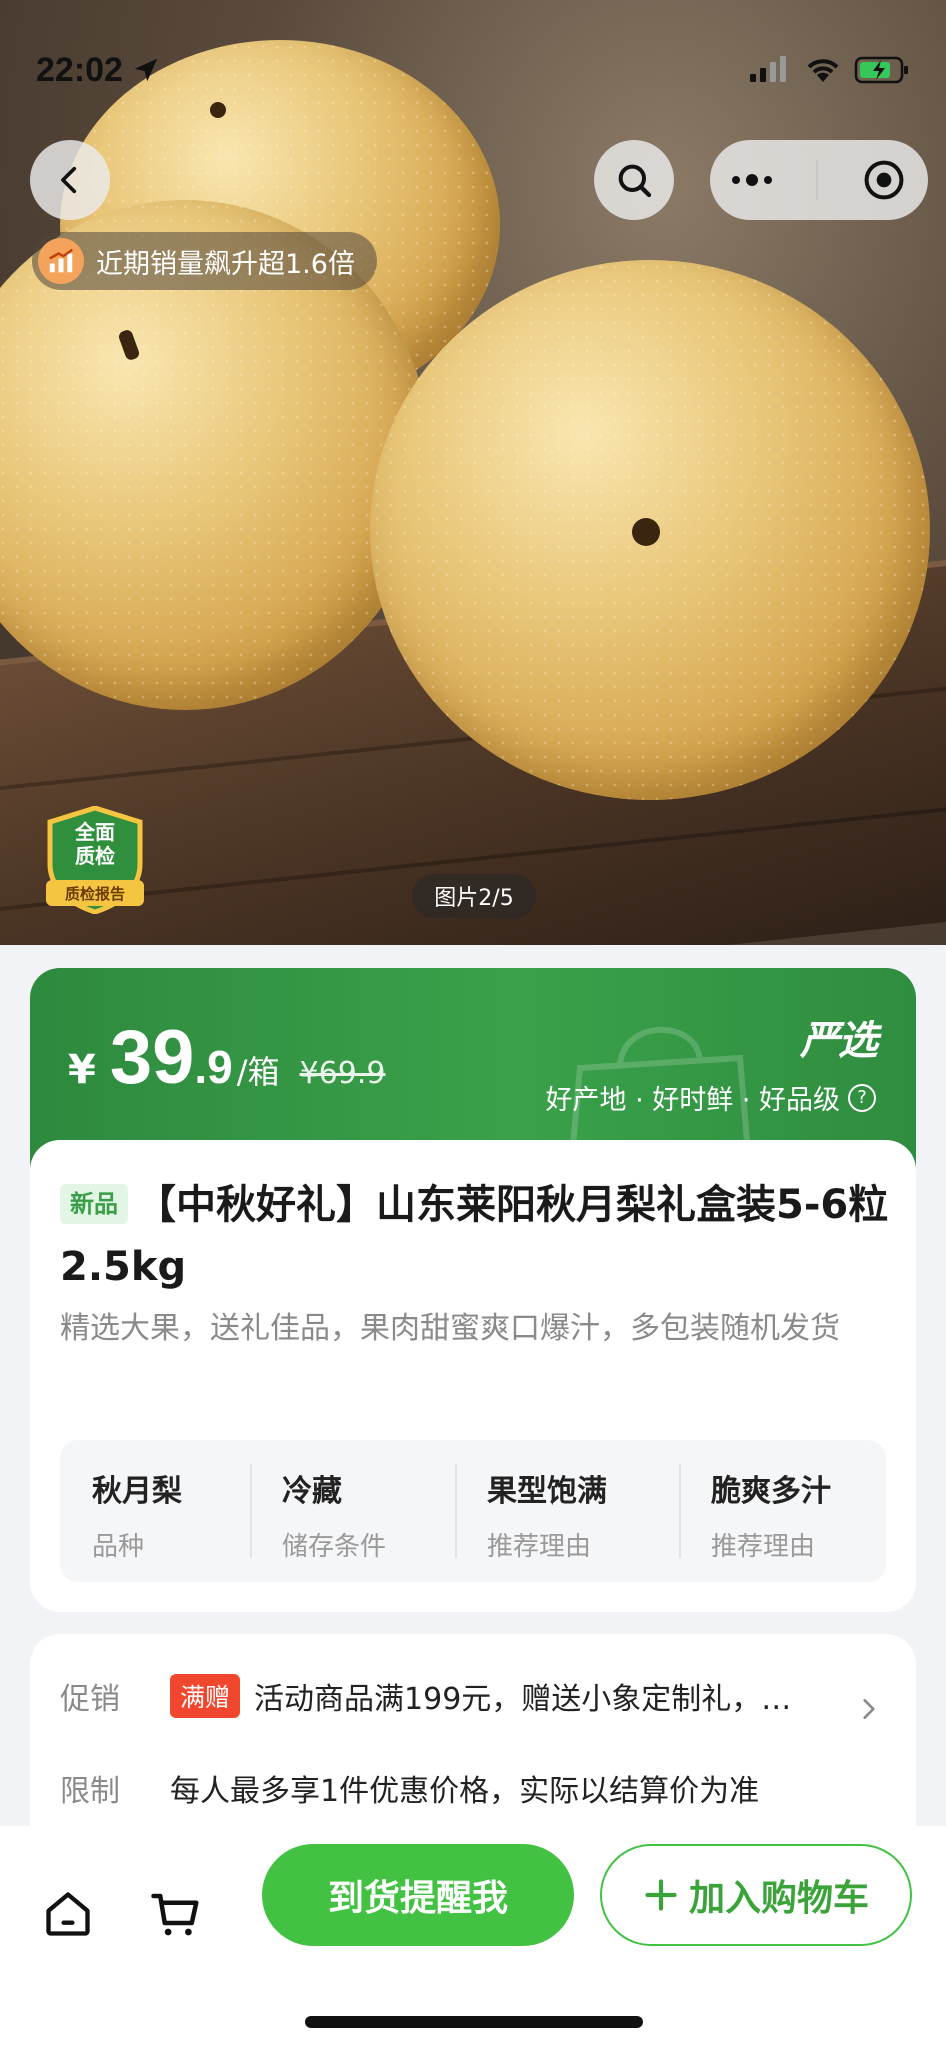  I want to click on tagline-text: 好产地 · 好时鲜 · 好品级, so click(693, 1100).